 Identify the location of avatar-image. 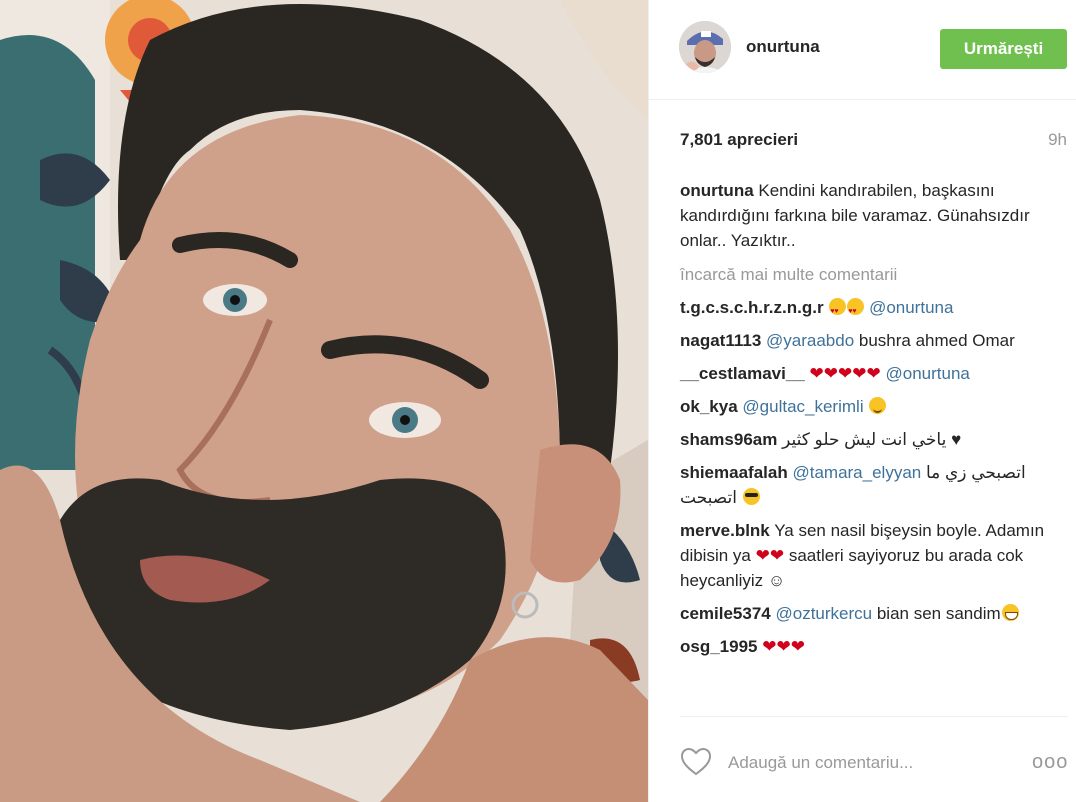
(705, 47).